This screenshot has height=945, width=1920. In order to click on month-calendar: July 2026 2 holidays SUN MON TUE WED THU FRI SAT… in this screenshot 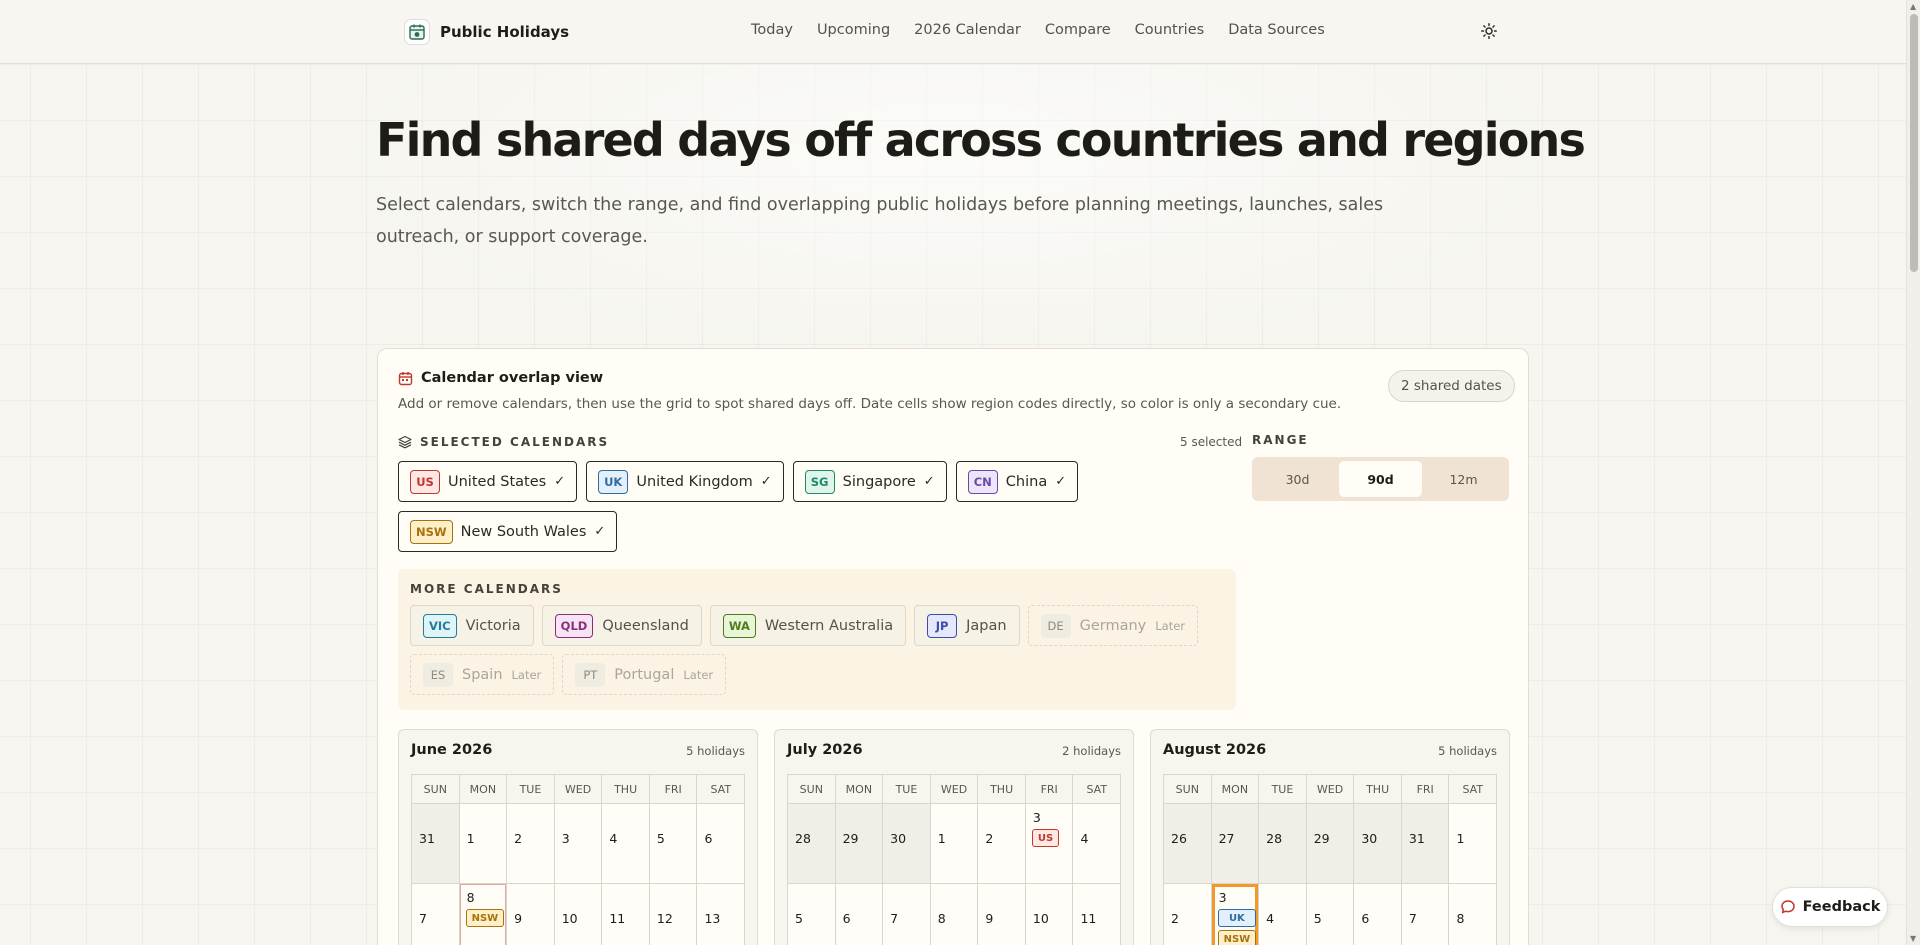, I will do `click(954, 837)`.